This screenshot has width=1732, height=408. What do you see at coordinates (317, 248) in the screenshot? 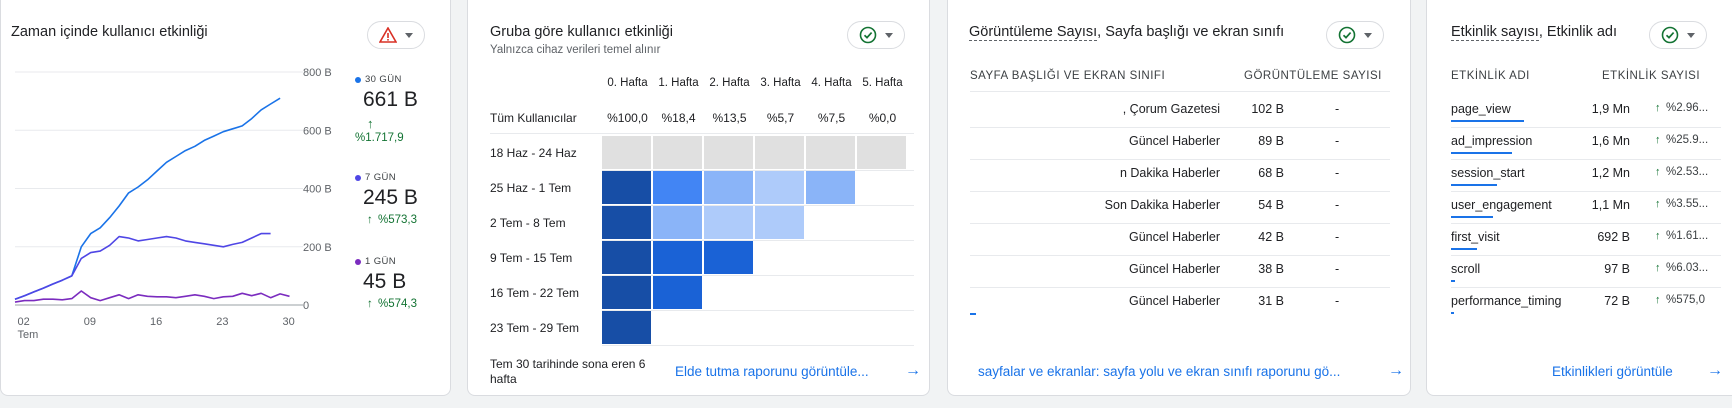
I see `y-tick-label: 200 B` at bounding box center [317, 248].